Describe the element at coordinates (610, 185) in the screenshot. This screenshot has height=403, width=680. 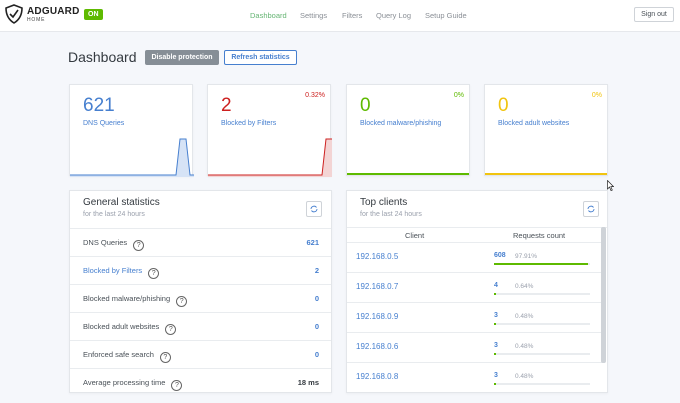
I see `mouse-cursor-icon` at that location.